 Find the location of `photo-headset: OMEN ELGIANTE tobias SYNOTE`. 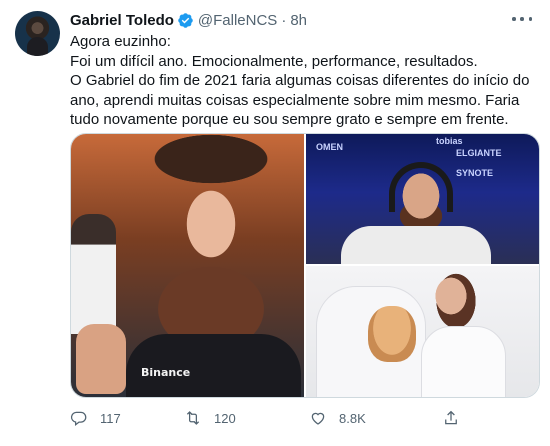

photo-headset: OMEN ELGIANTE tobias SYNOTE is located at coordinates (422, 199).